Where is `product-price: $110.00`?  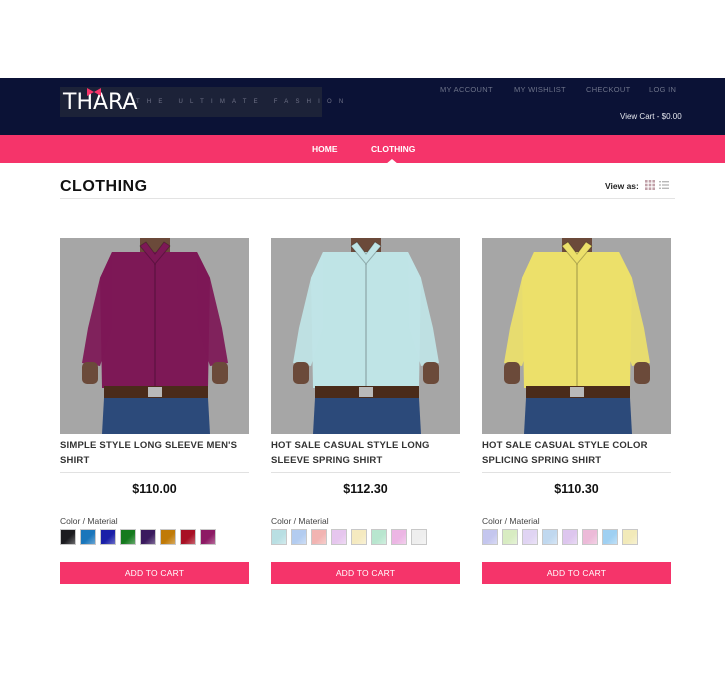
product-price: $110.00 is located at coordinates (154, 489).